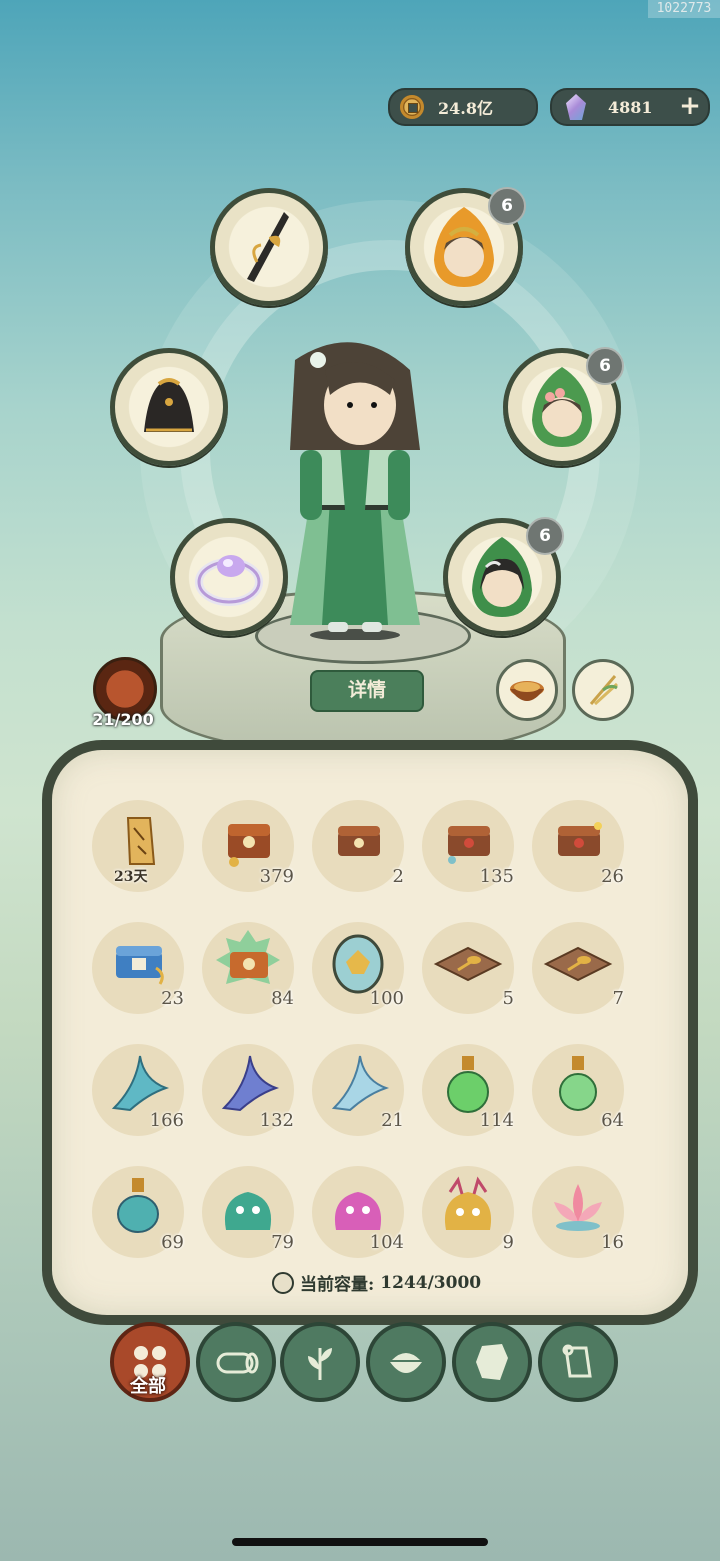 The width and height of the screenshot is (720, 1561). What do you see at coordinates (252, 1094) in the screenshot?
I see `inventory-item-spirit-fish: 132` at bounding box center [252, 1094].